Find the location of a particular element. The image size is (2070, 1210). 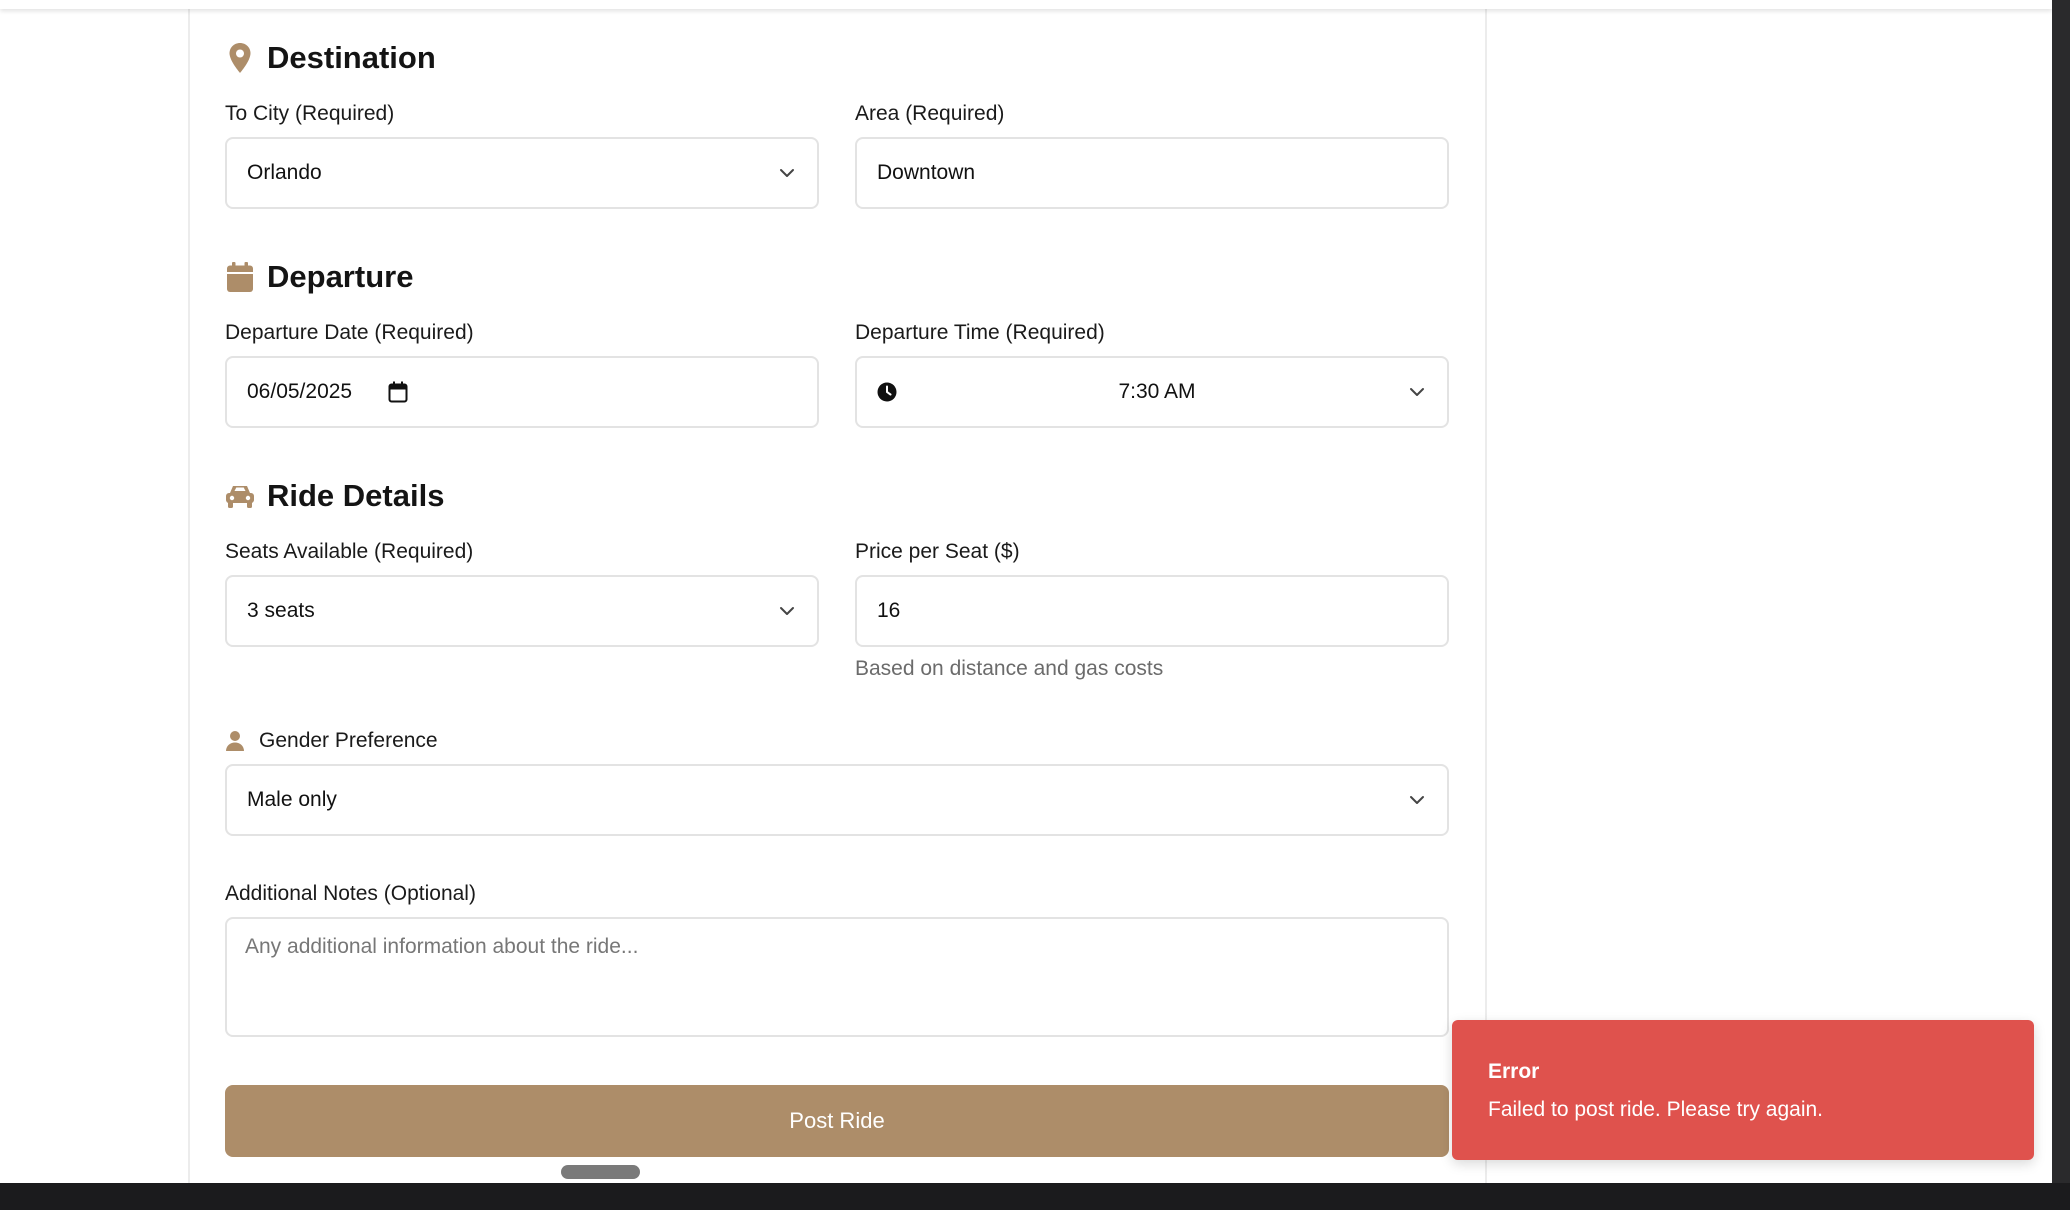

departure-date-input: 06/05/2025 is located at coordinates (522, 392).